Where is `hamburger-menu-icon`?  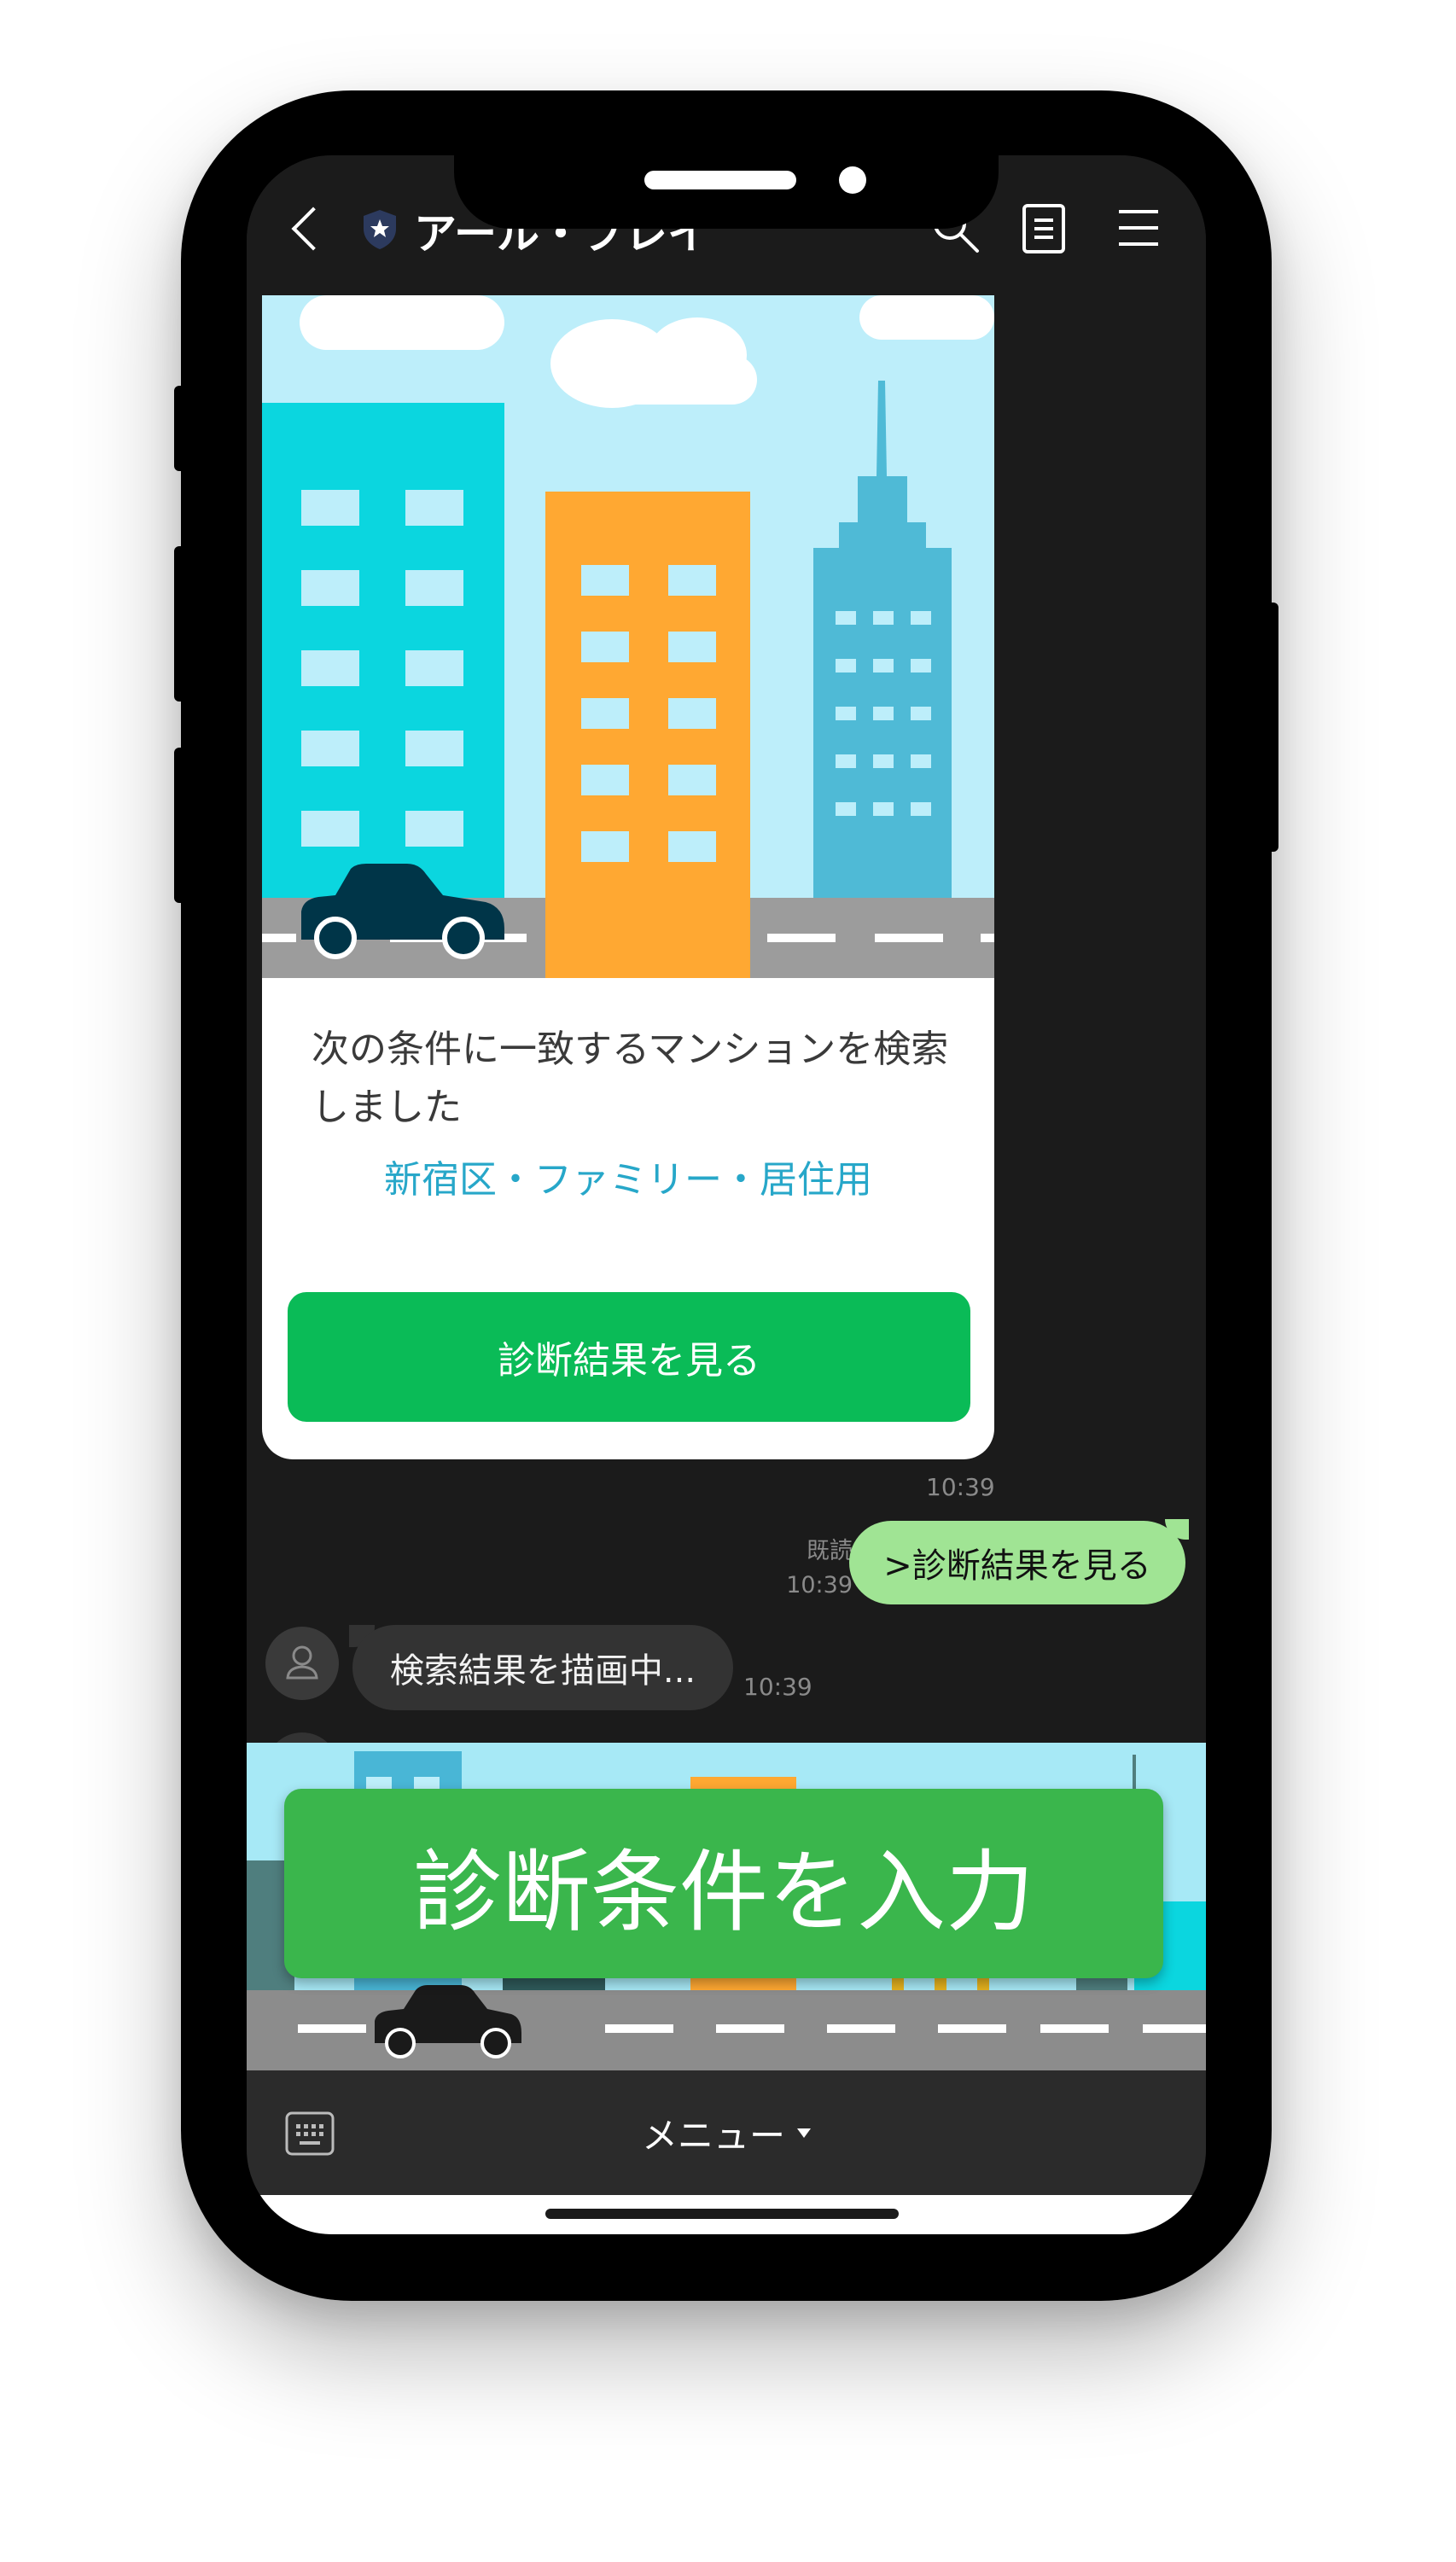
hamburger-menu-icon is located at coordinates (1138, 228).